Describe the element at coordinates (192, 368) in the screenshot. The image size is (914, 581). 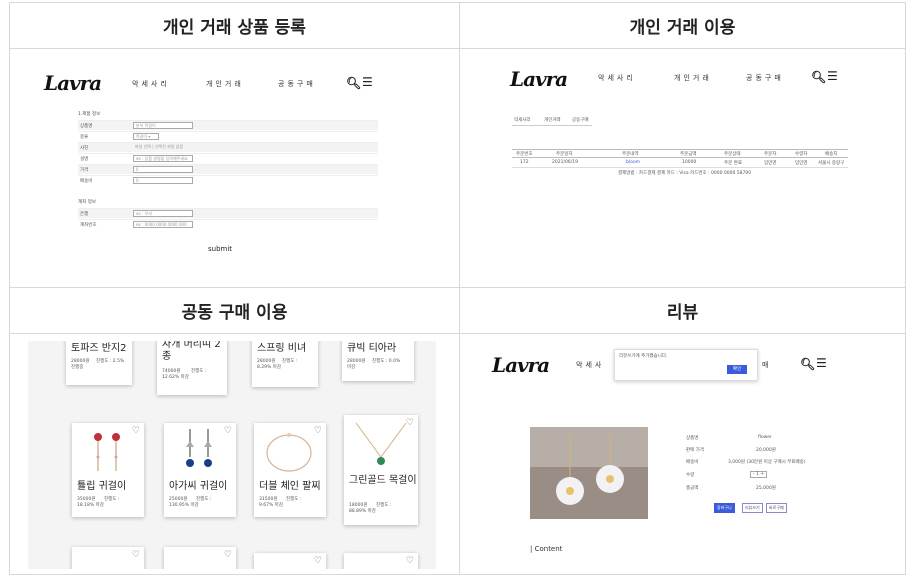
I see `product-card: 자개 머리띠 2 종 74000원 진행도 : 12.62% 마감` at that location.